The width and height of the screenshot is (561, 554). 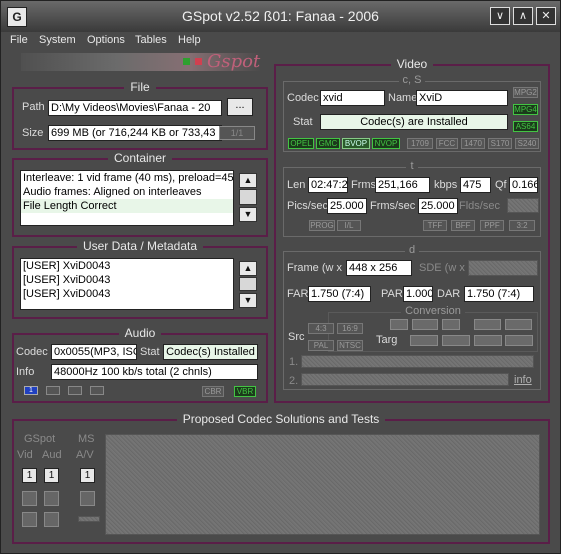 I want to click on video-stat-field: Codec(s) are Installed, so click(x=414, y=122).